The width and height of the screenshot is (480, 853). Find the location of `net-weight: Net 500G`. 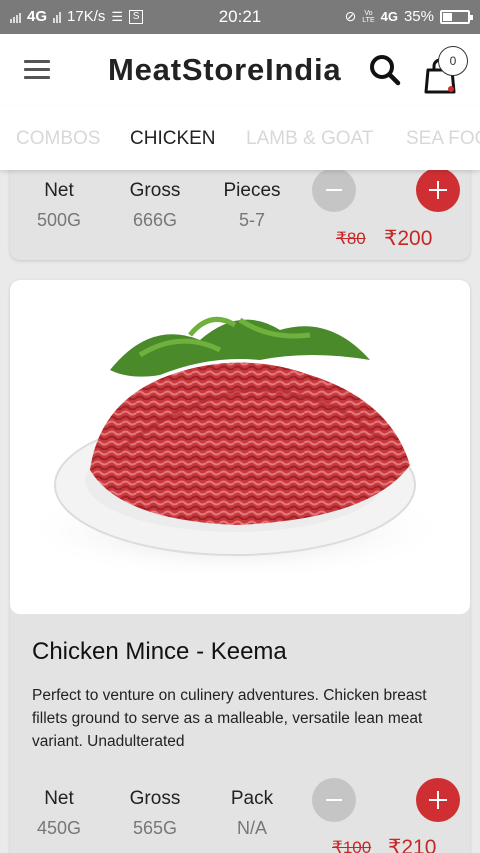

net-weight: Net 500G is located at coordinates (59, 205).